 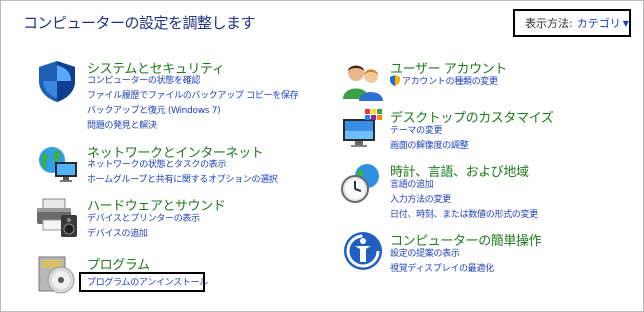 I want to click on link-check-computer-status: コンピューターの状態を確認, so click(x=143, y=81).